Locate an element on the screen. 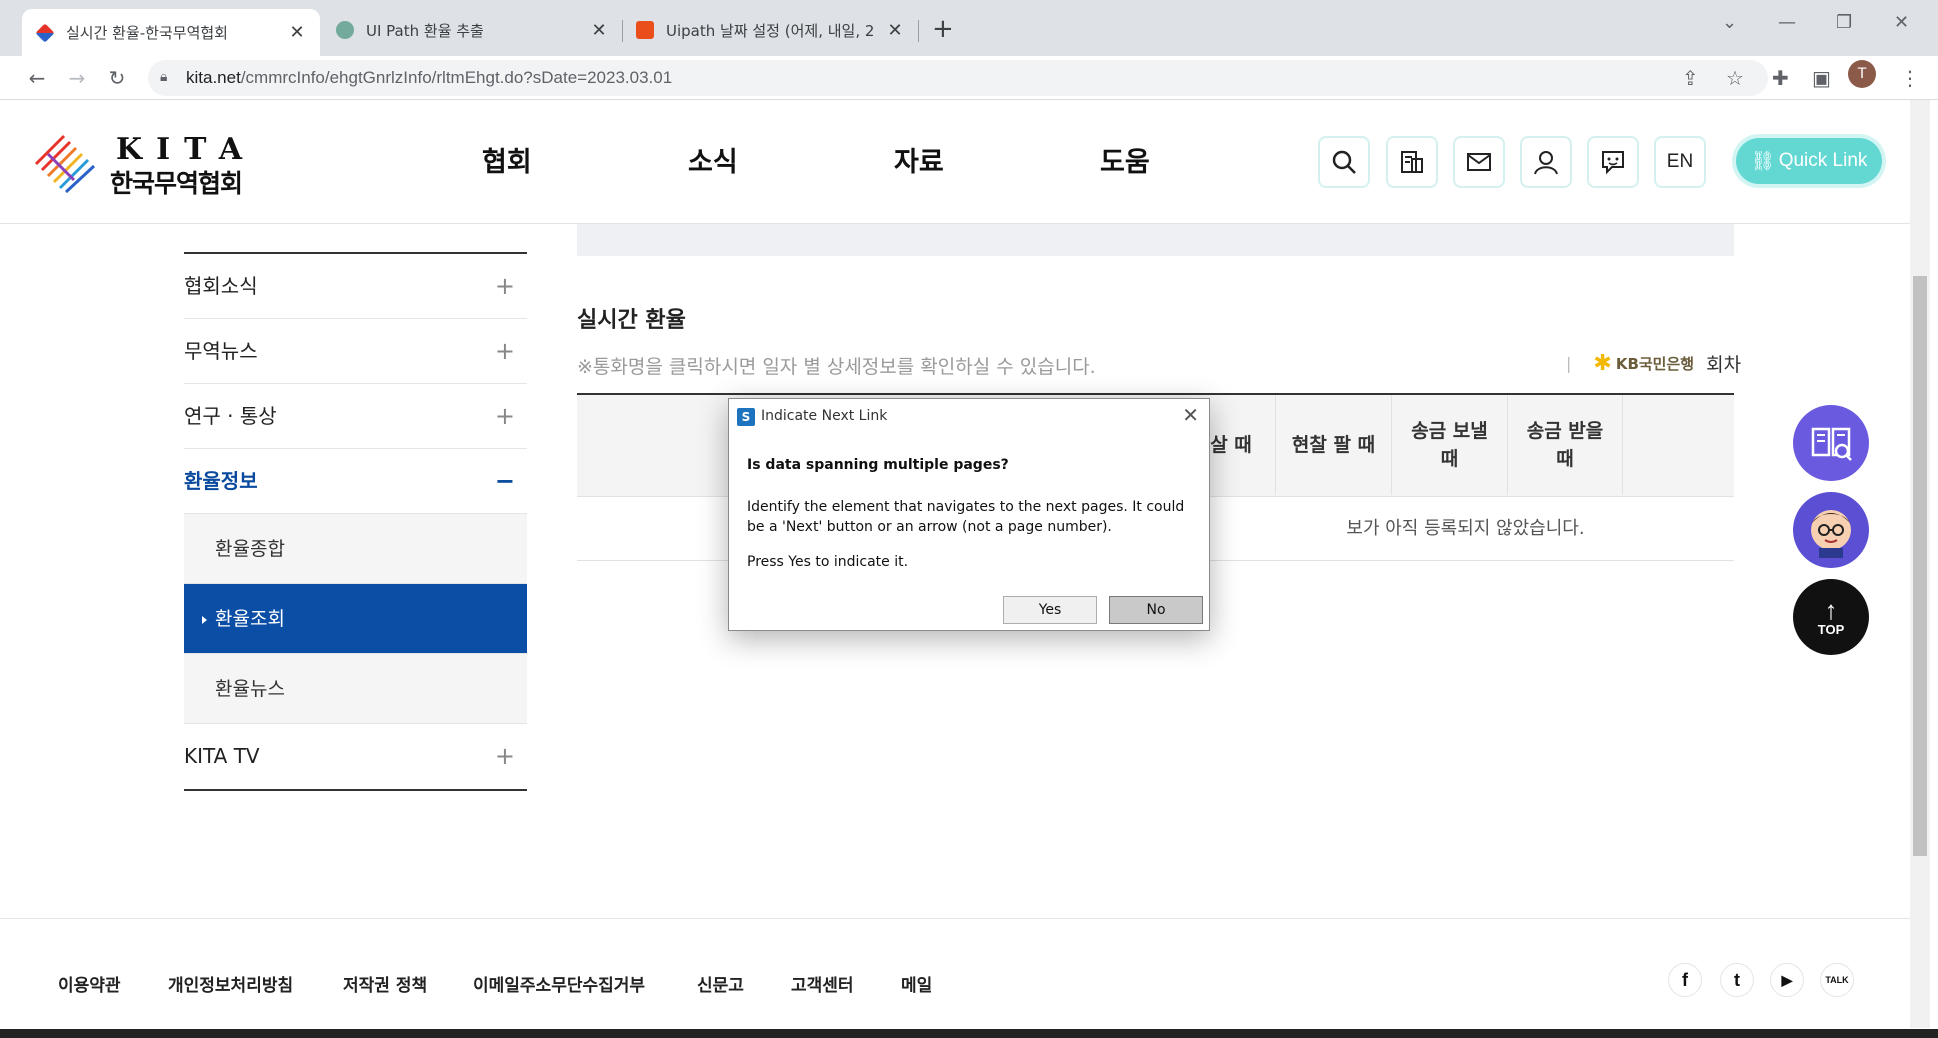  chat-button is located at coordinates (1613, 162).